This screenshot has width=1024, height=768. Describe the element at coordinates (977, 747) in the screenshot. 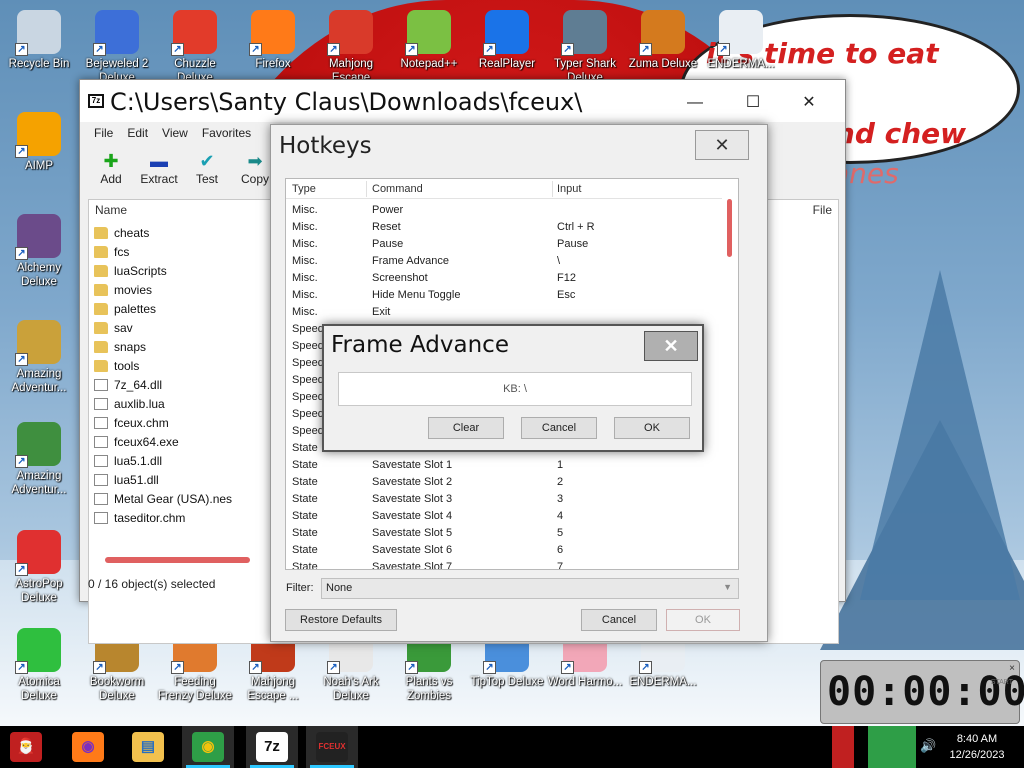

I see `clock: 8:40 AM 12/26/2023` at that location.